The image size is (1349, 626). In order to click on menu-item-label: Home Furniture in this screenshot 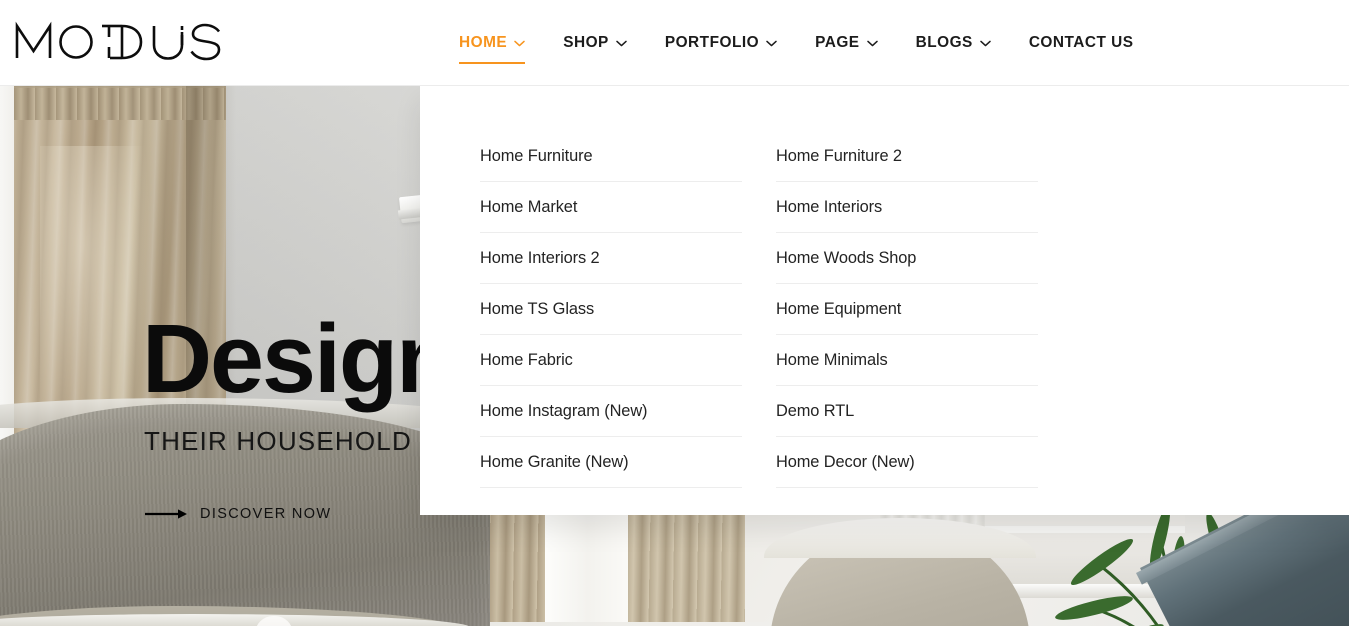, I will do `click(536, 155)`.